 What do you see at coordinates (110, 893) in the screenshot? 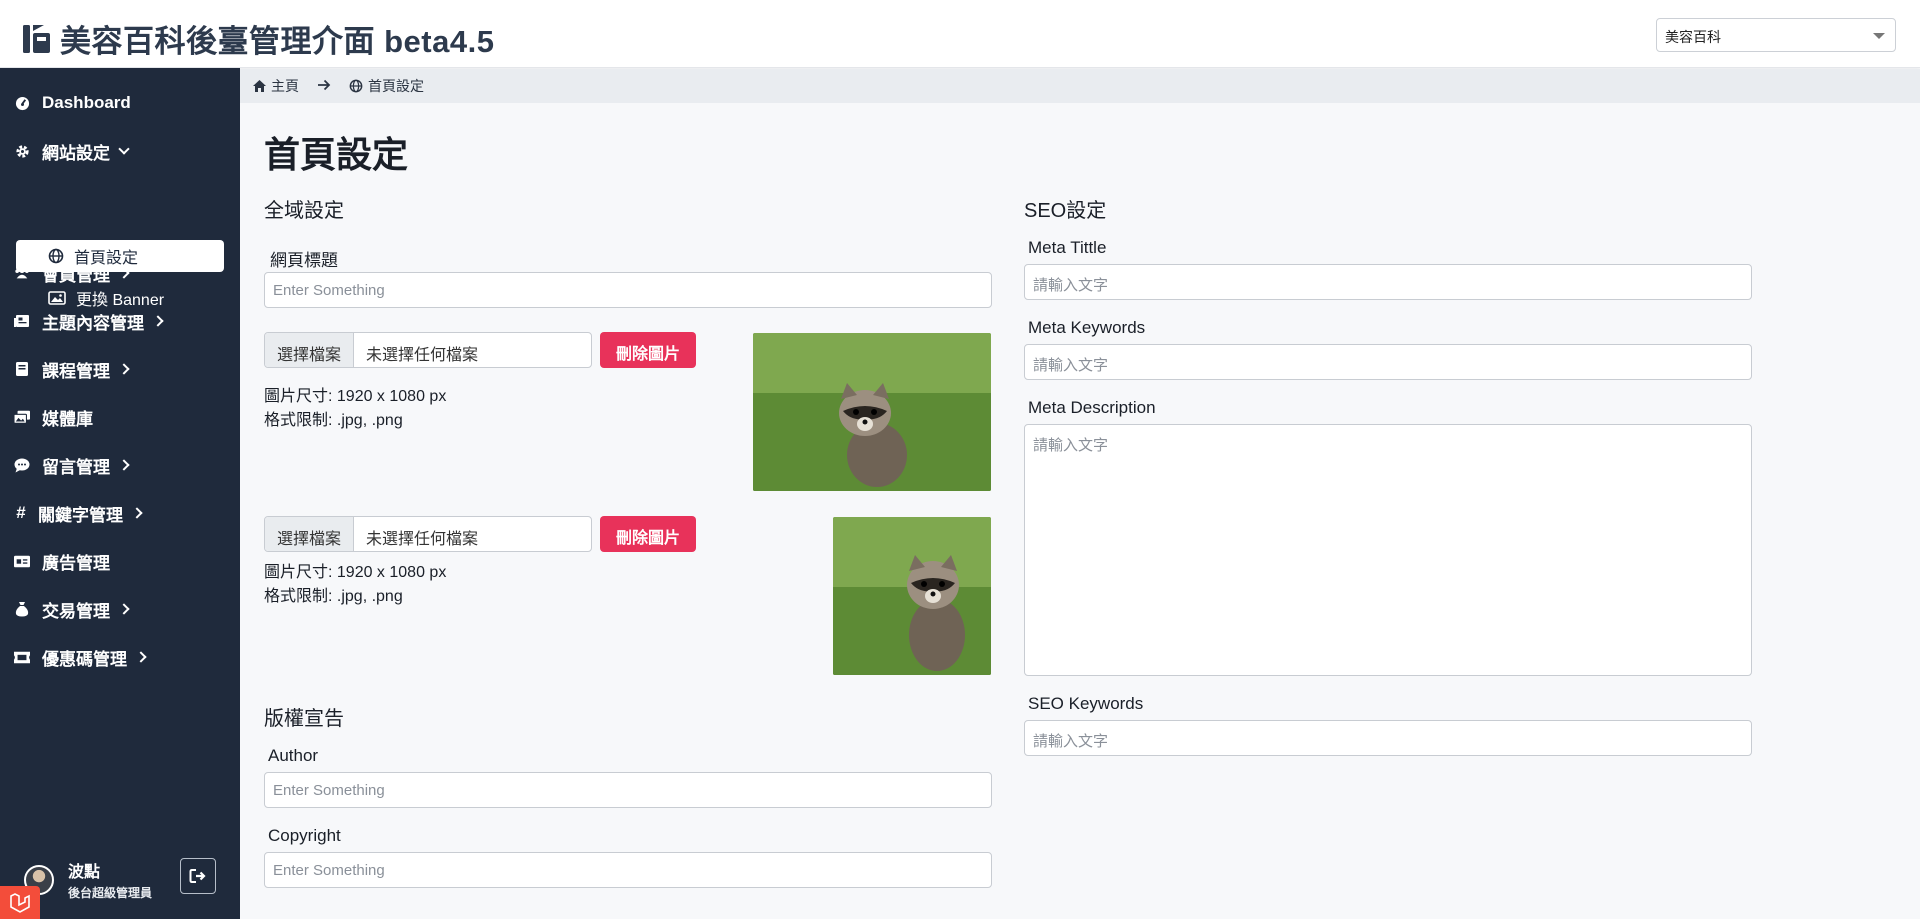
I see `user-role: 後台超級管理員` at bounding box center [110, 893].